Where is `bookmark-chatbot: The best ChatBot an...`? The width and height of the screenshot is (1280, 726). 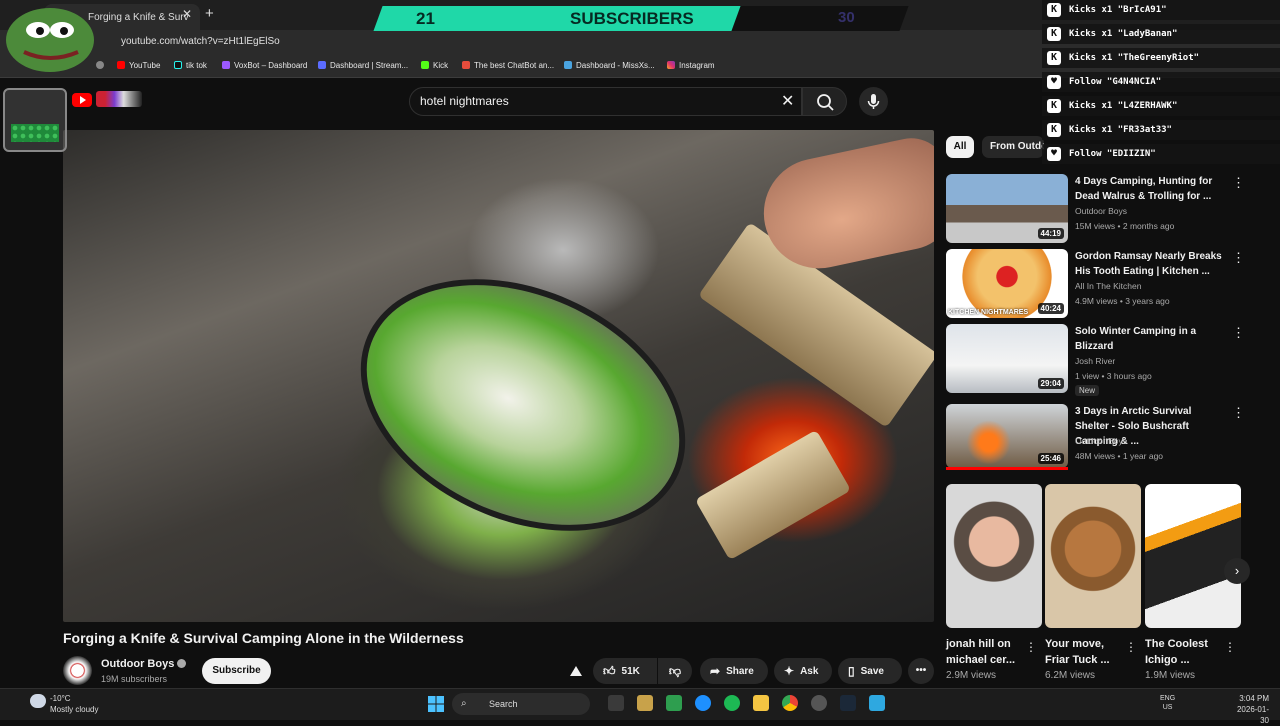 bookmark-chatbot: The best ChatBot an... is located at coordinates (508, 65).